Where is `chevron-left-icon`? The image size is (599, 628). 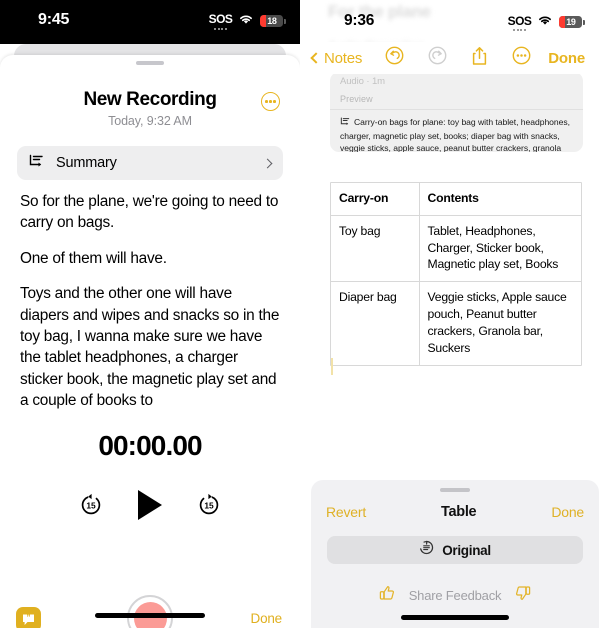 chevron-left-icon is located at coordinates (316, 58).